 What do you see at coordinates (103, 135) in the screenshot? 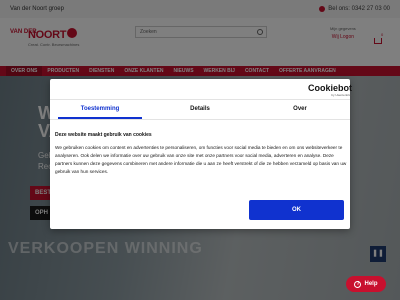
I see `cookie-heading: Deze website maakt gebruik van cookies` at bounding box center [103, 135].